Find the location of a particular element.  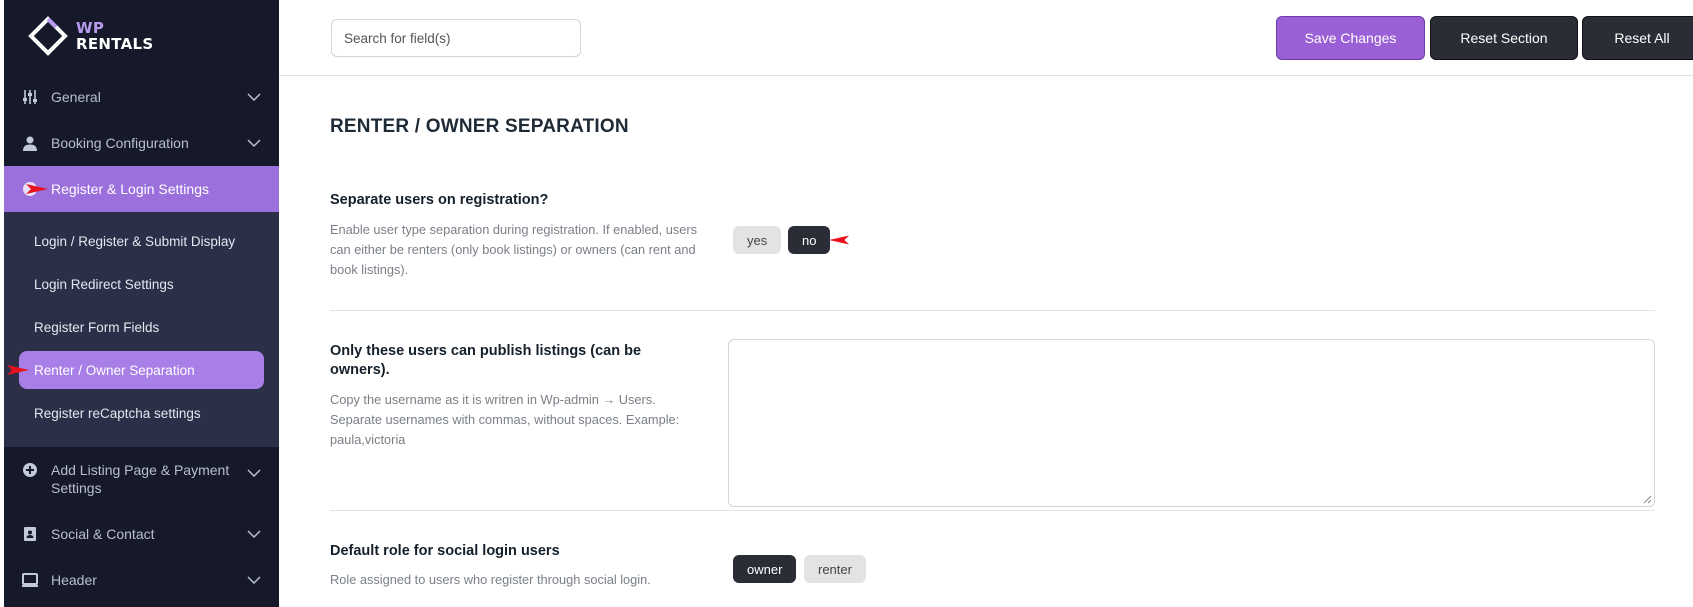

subitem-label: Renter / Owner Separation is located at coordinates (114, 370).